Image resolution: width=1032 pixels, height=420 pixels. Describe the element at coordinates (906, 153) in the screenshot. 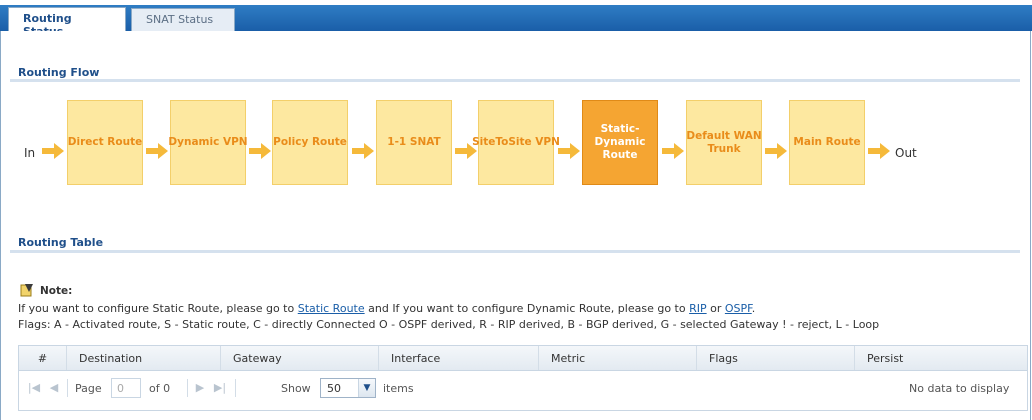

I see `flow-out-label: Out` at that location.